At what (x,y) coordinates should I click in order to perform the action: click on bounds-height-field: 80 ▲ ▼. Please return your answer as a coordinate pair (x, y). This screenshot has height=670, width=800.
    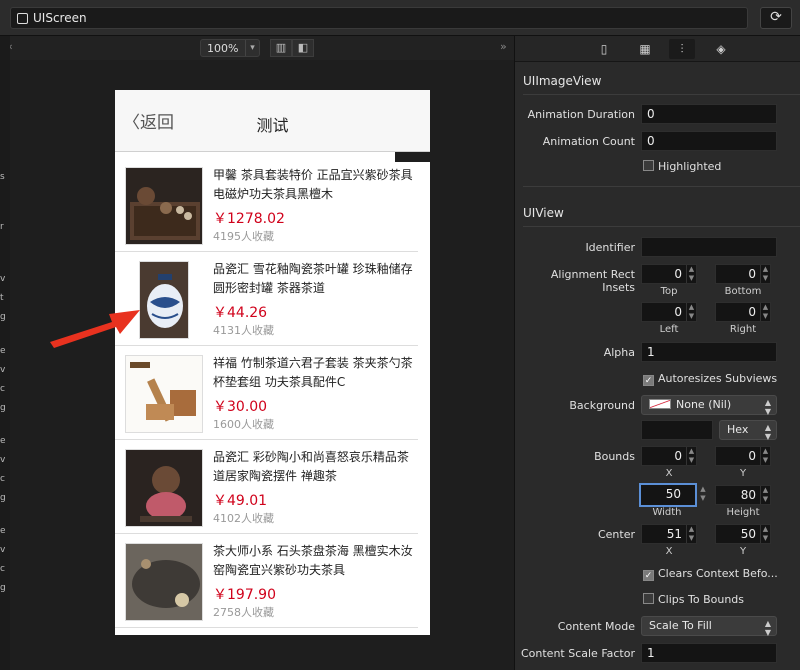
    Looking at the image, I should click on (743, 495).